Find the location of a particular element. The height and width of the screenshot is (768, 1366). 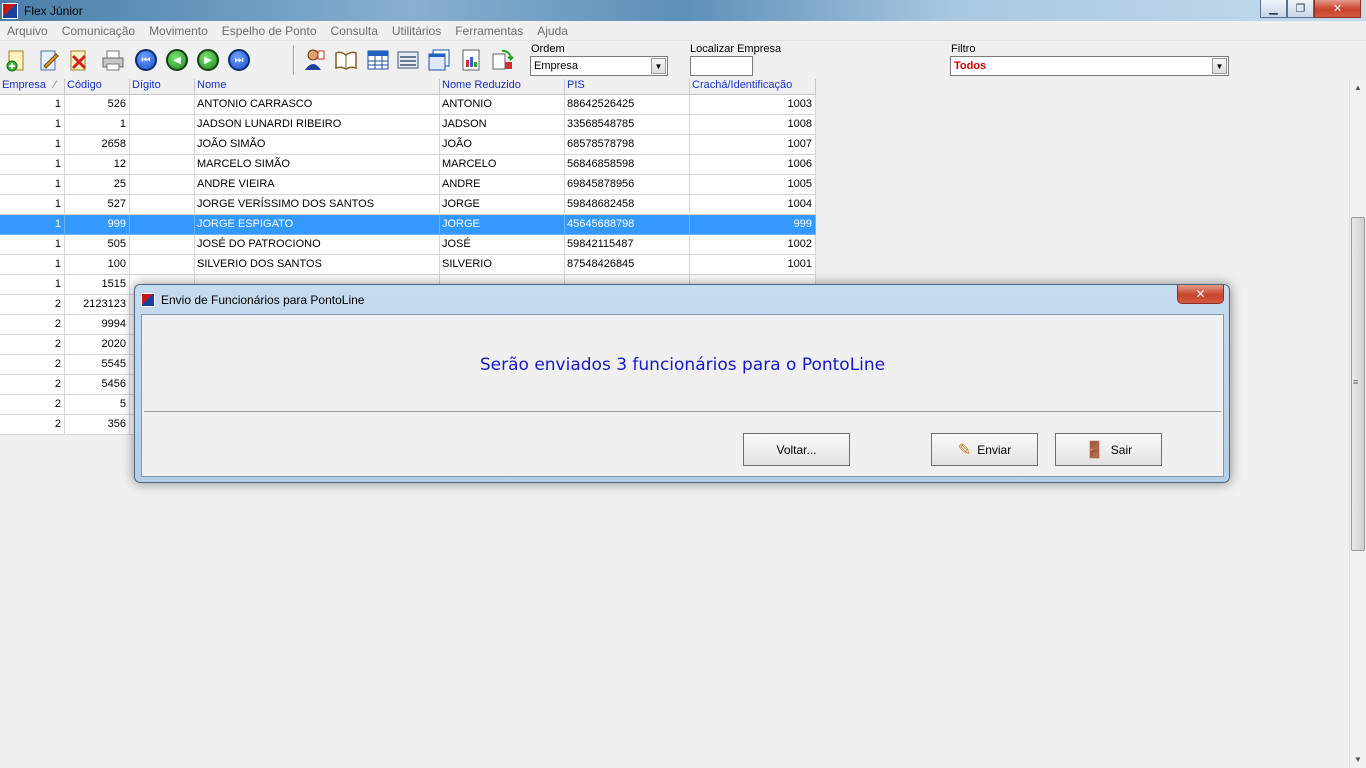

table-cell: 5 is located at coordinates (97, 405).